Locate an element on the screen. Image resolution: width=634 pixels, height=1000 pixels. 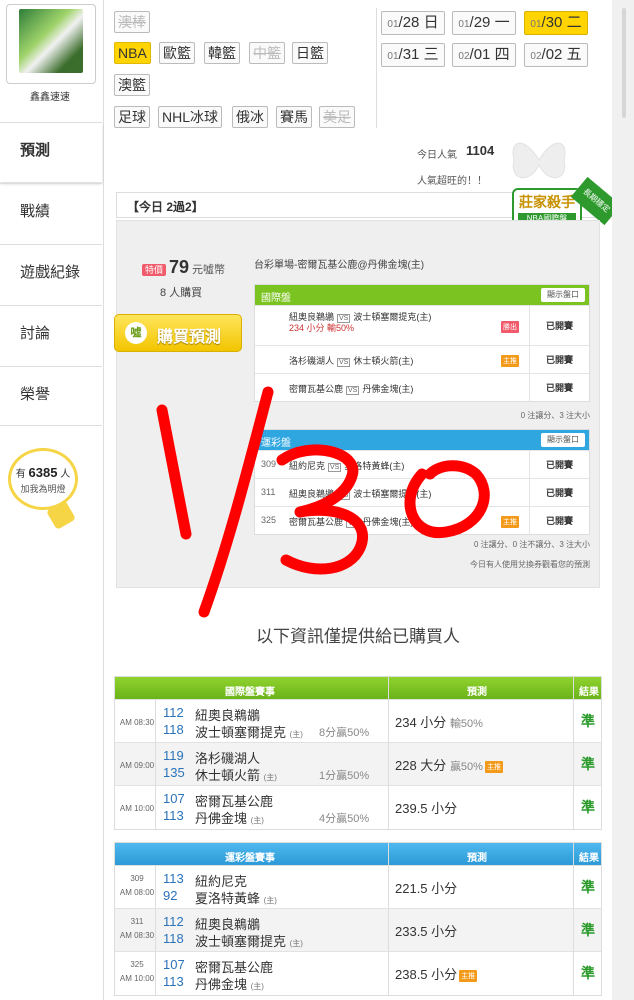
home-team: 丹佛金塊 (主) is located at coordinates (229, 983).